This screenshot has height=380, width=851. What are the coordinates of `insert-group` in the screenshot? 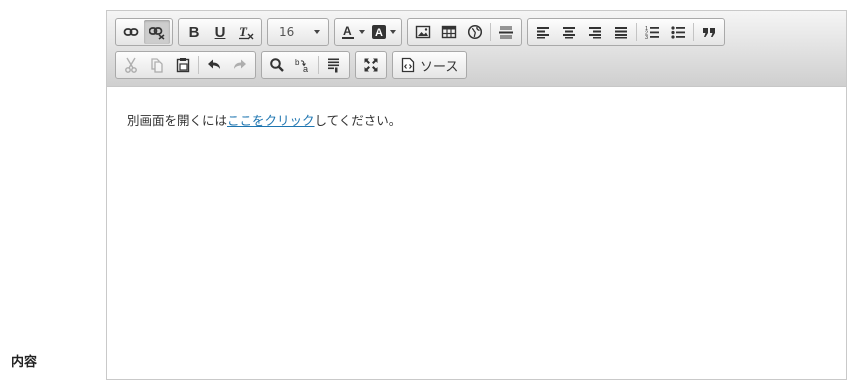 It's located at (464, 32).